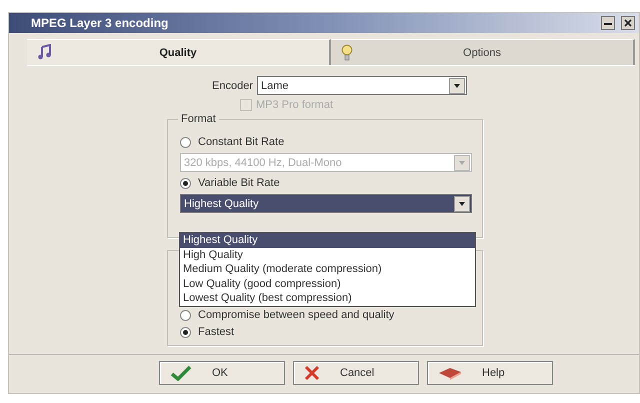  What do you see at coordinates (327, 255) in the screenshot?
I see `list-option: High Quality` at bounding box center [327, 255].